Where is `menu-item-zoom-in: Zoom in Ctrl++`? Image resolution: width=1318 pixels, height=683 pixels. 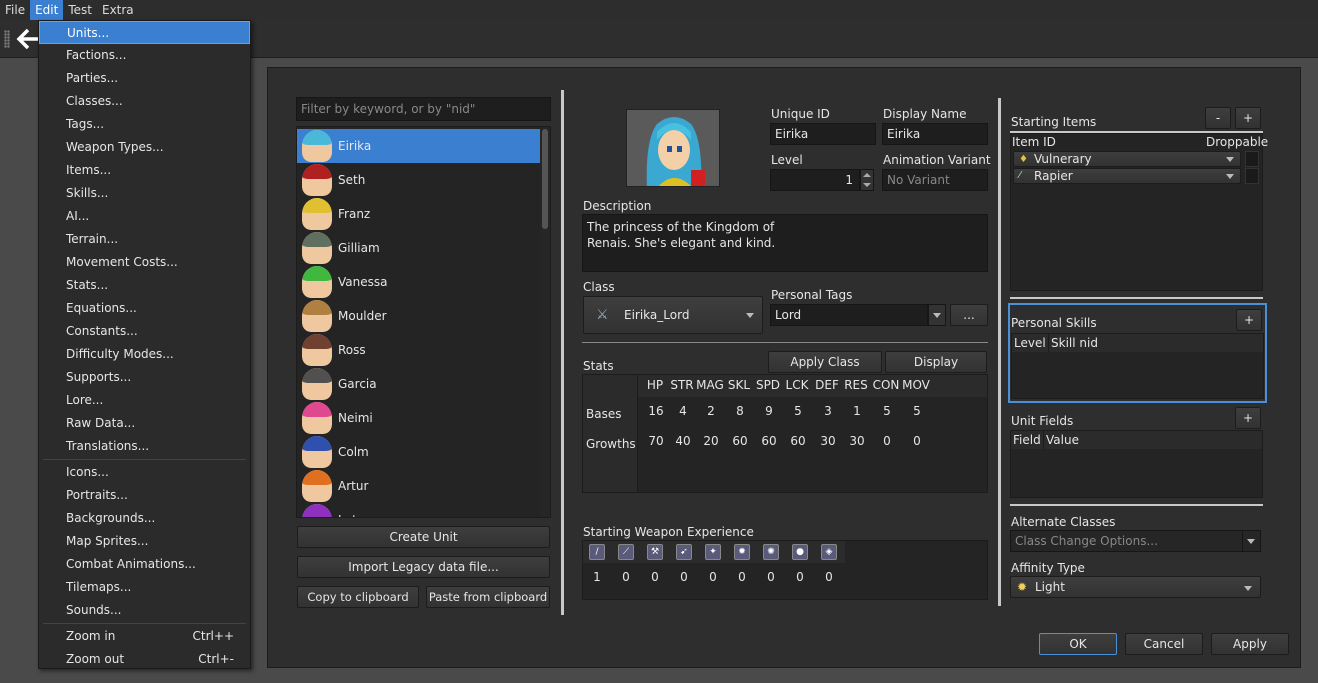 menu-item-zoom-in: Zoom in Ctrl++ is located at coordinates (144, 636).